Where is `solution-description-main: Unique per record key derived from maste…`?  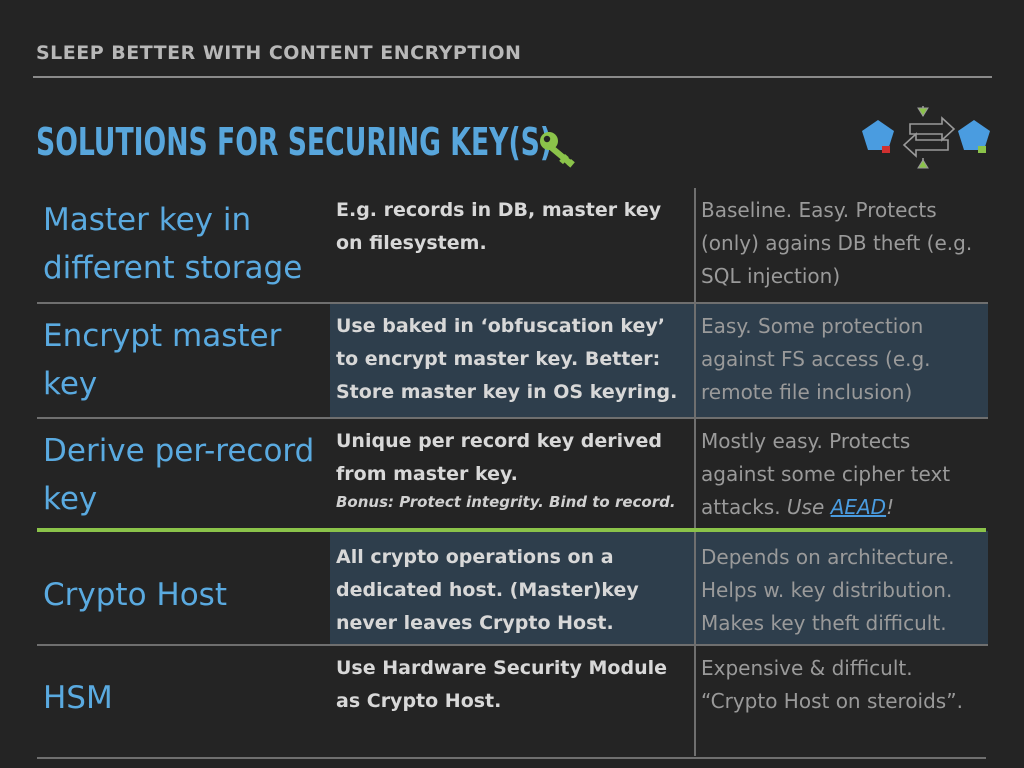 solution-description-main: Unique per record key derived from maste… is located at coordinates (499, 457).